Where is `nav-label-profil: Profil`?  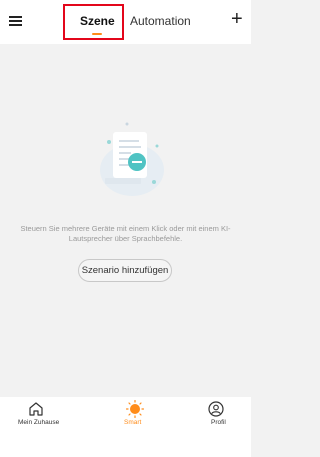
nav-label-profil: Profil is located at coordinates (218, 422).